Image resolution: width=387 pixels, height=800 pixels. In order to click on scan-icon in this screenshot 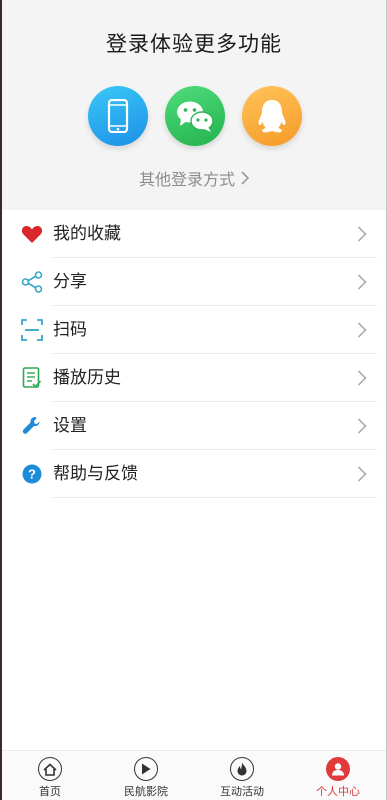, I will do `click(32, 330)`.